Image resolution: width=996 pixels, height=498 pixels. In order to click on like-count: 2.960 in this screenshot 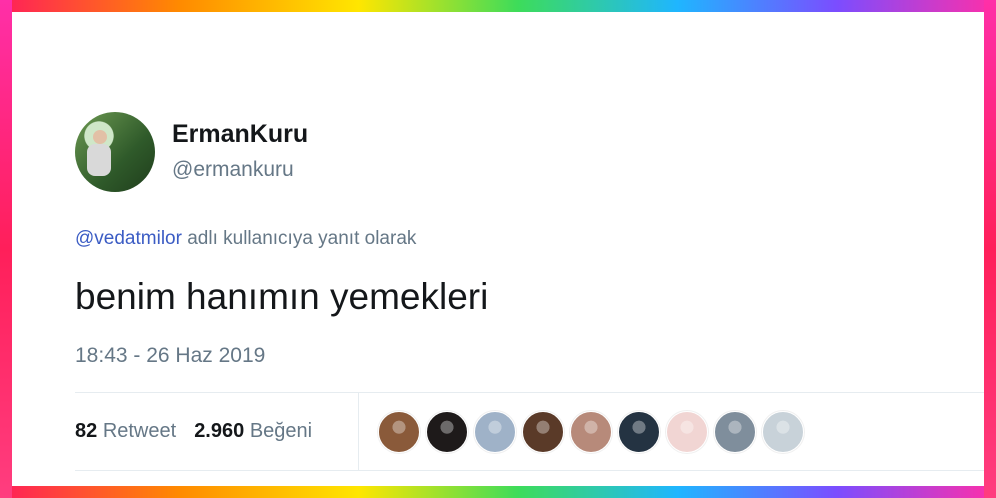, I will do `click(219, 431)`.